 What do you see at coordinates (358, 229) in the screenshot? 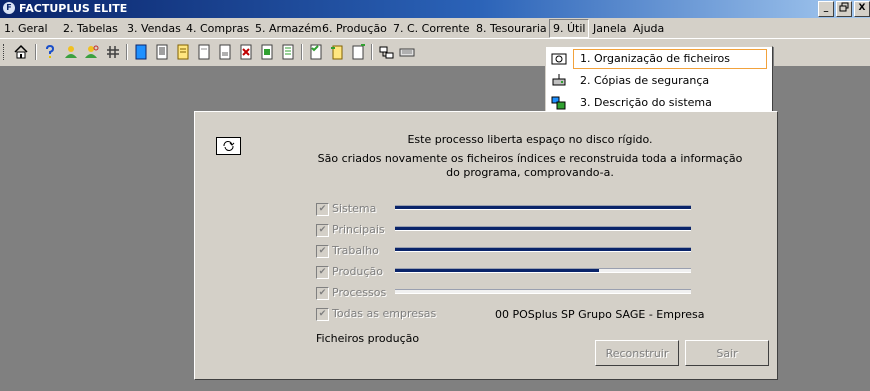
I see `checkbox-label: Principais` at bounding box center [358, 229].